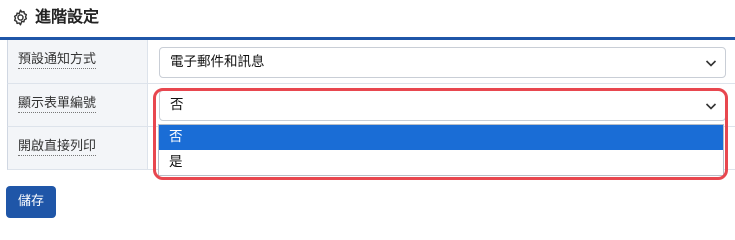 This screenshot has height=240, width=735. I want to click on dropdown-option-yes: 是, so click(441, 162).